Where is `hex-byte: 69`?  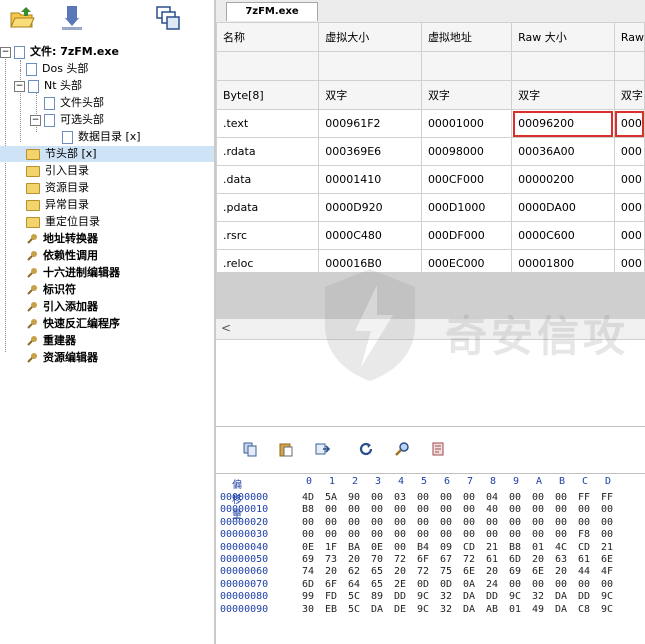 hex-byte: 69 is located at coordinates (515, 572).